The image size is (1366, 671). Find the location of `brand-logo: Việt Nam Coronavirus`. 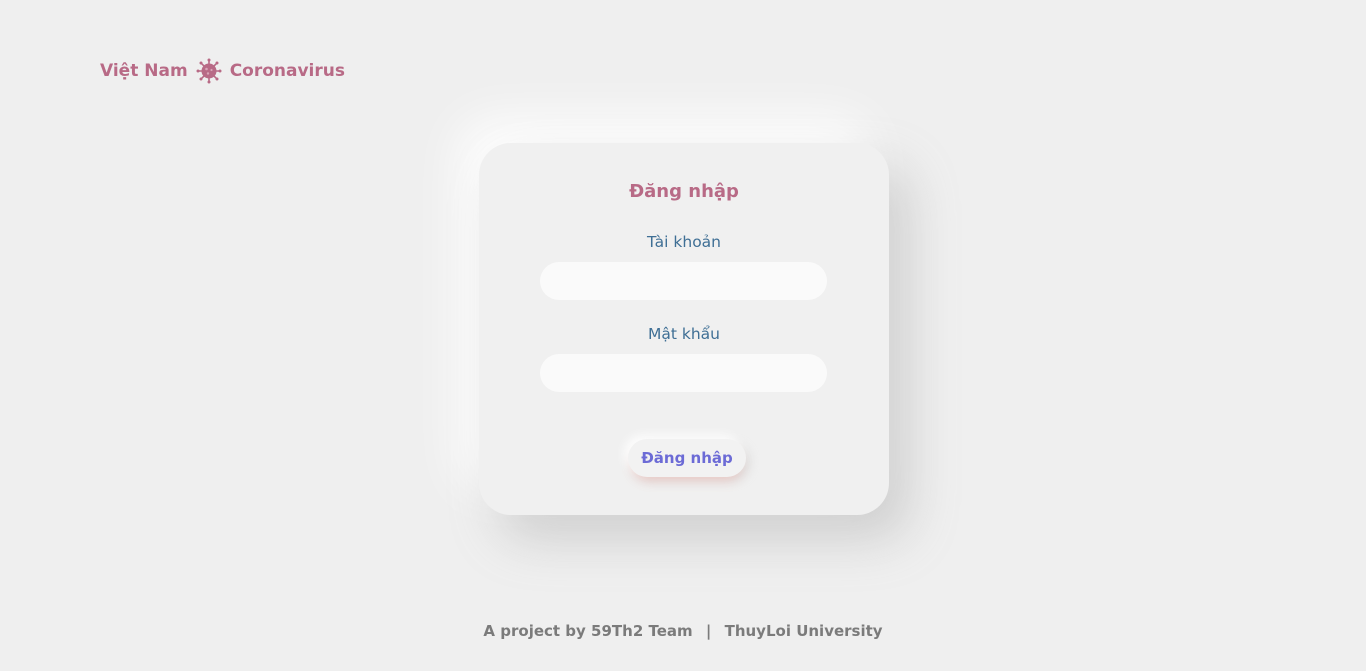

brand-logo: Việt Nam Coronavirus is located at coordinates (222, 71).